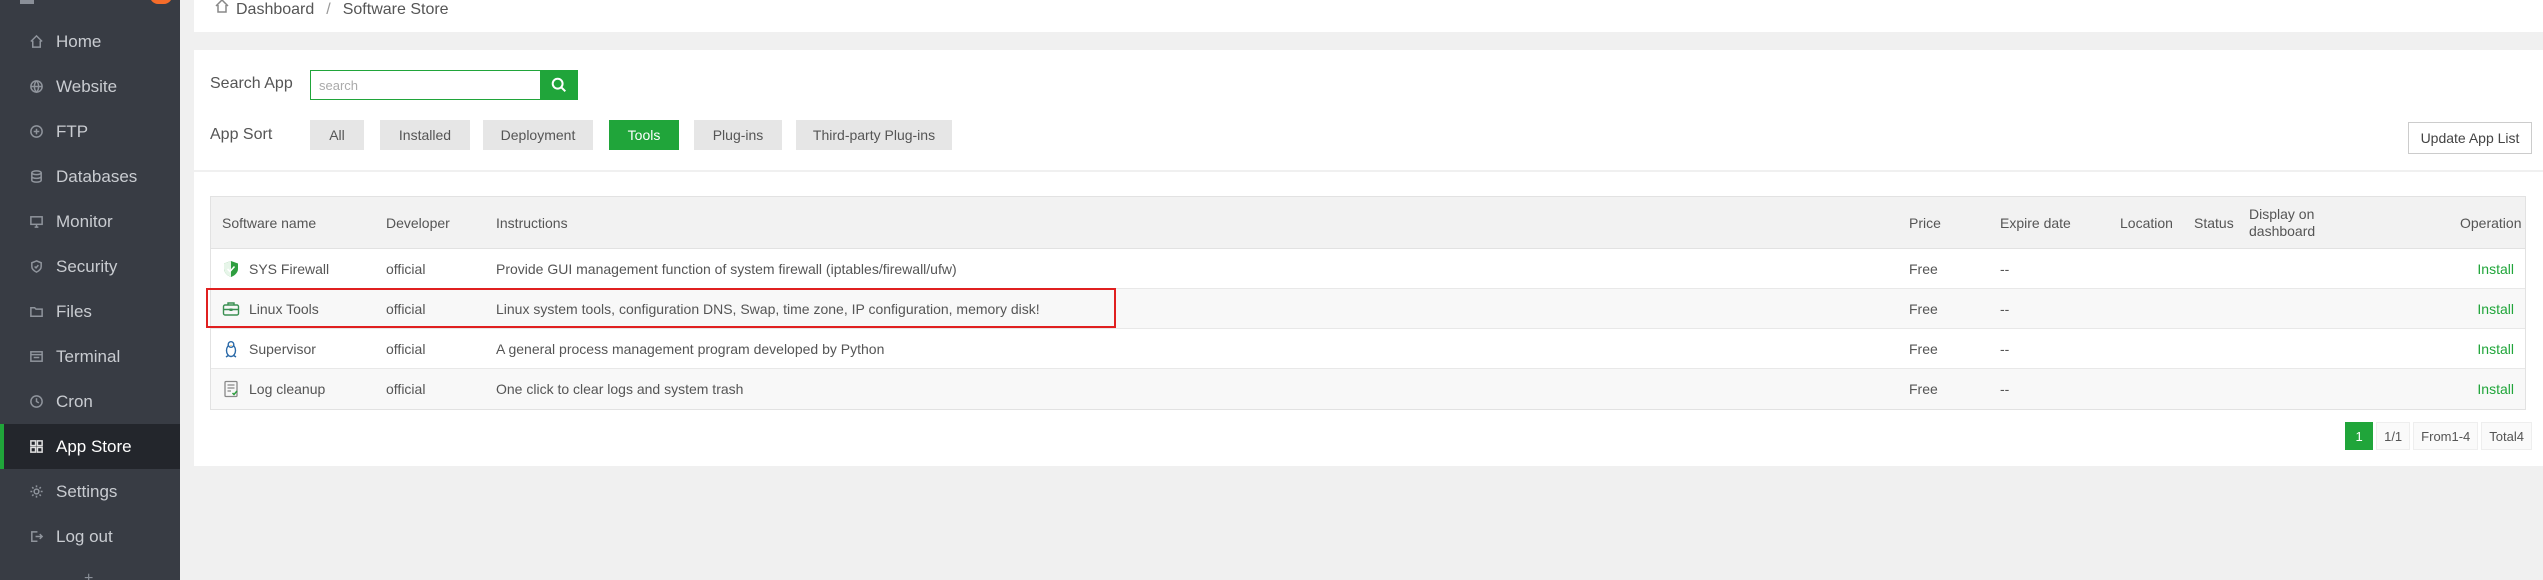  I want to click on software-name: SYS Firewall, so click(289, 269).